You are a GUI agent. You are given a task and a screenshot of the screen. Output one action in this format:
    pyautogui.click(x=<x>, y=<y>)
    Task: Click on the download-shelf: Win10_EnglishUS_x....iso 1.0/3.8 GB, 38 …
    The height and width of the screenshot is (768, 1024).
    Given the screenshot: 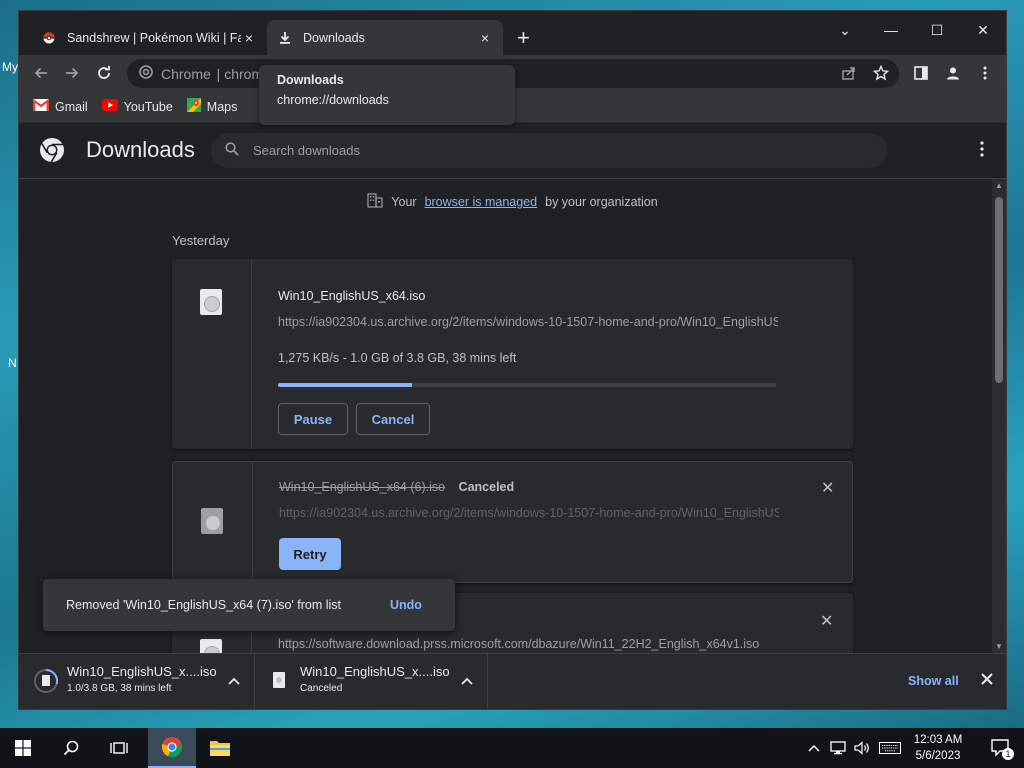 What is the action you would take?
    pyautogui.click(x=512, y=681)
    